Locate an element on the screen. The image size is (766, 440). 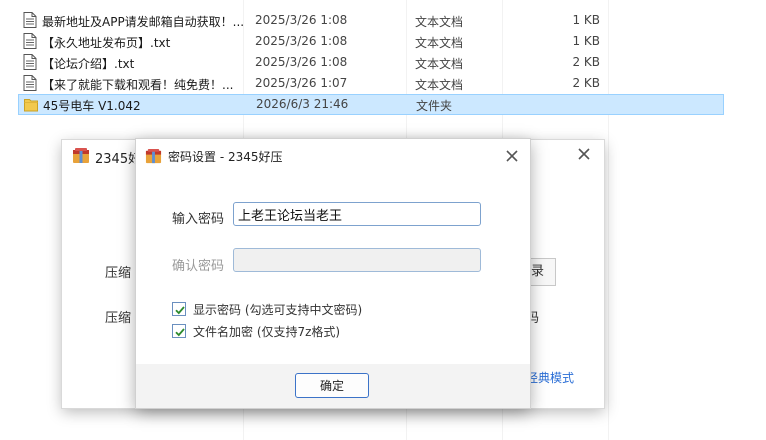
file-name: 【永久地址发布页】.txt is located at coordinates (106, 43).